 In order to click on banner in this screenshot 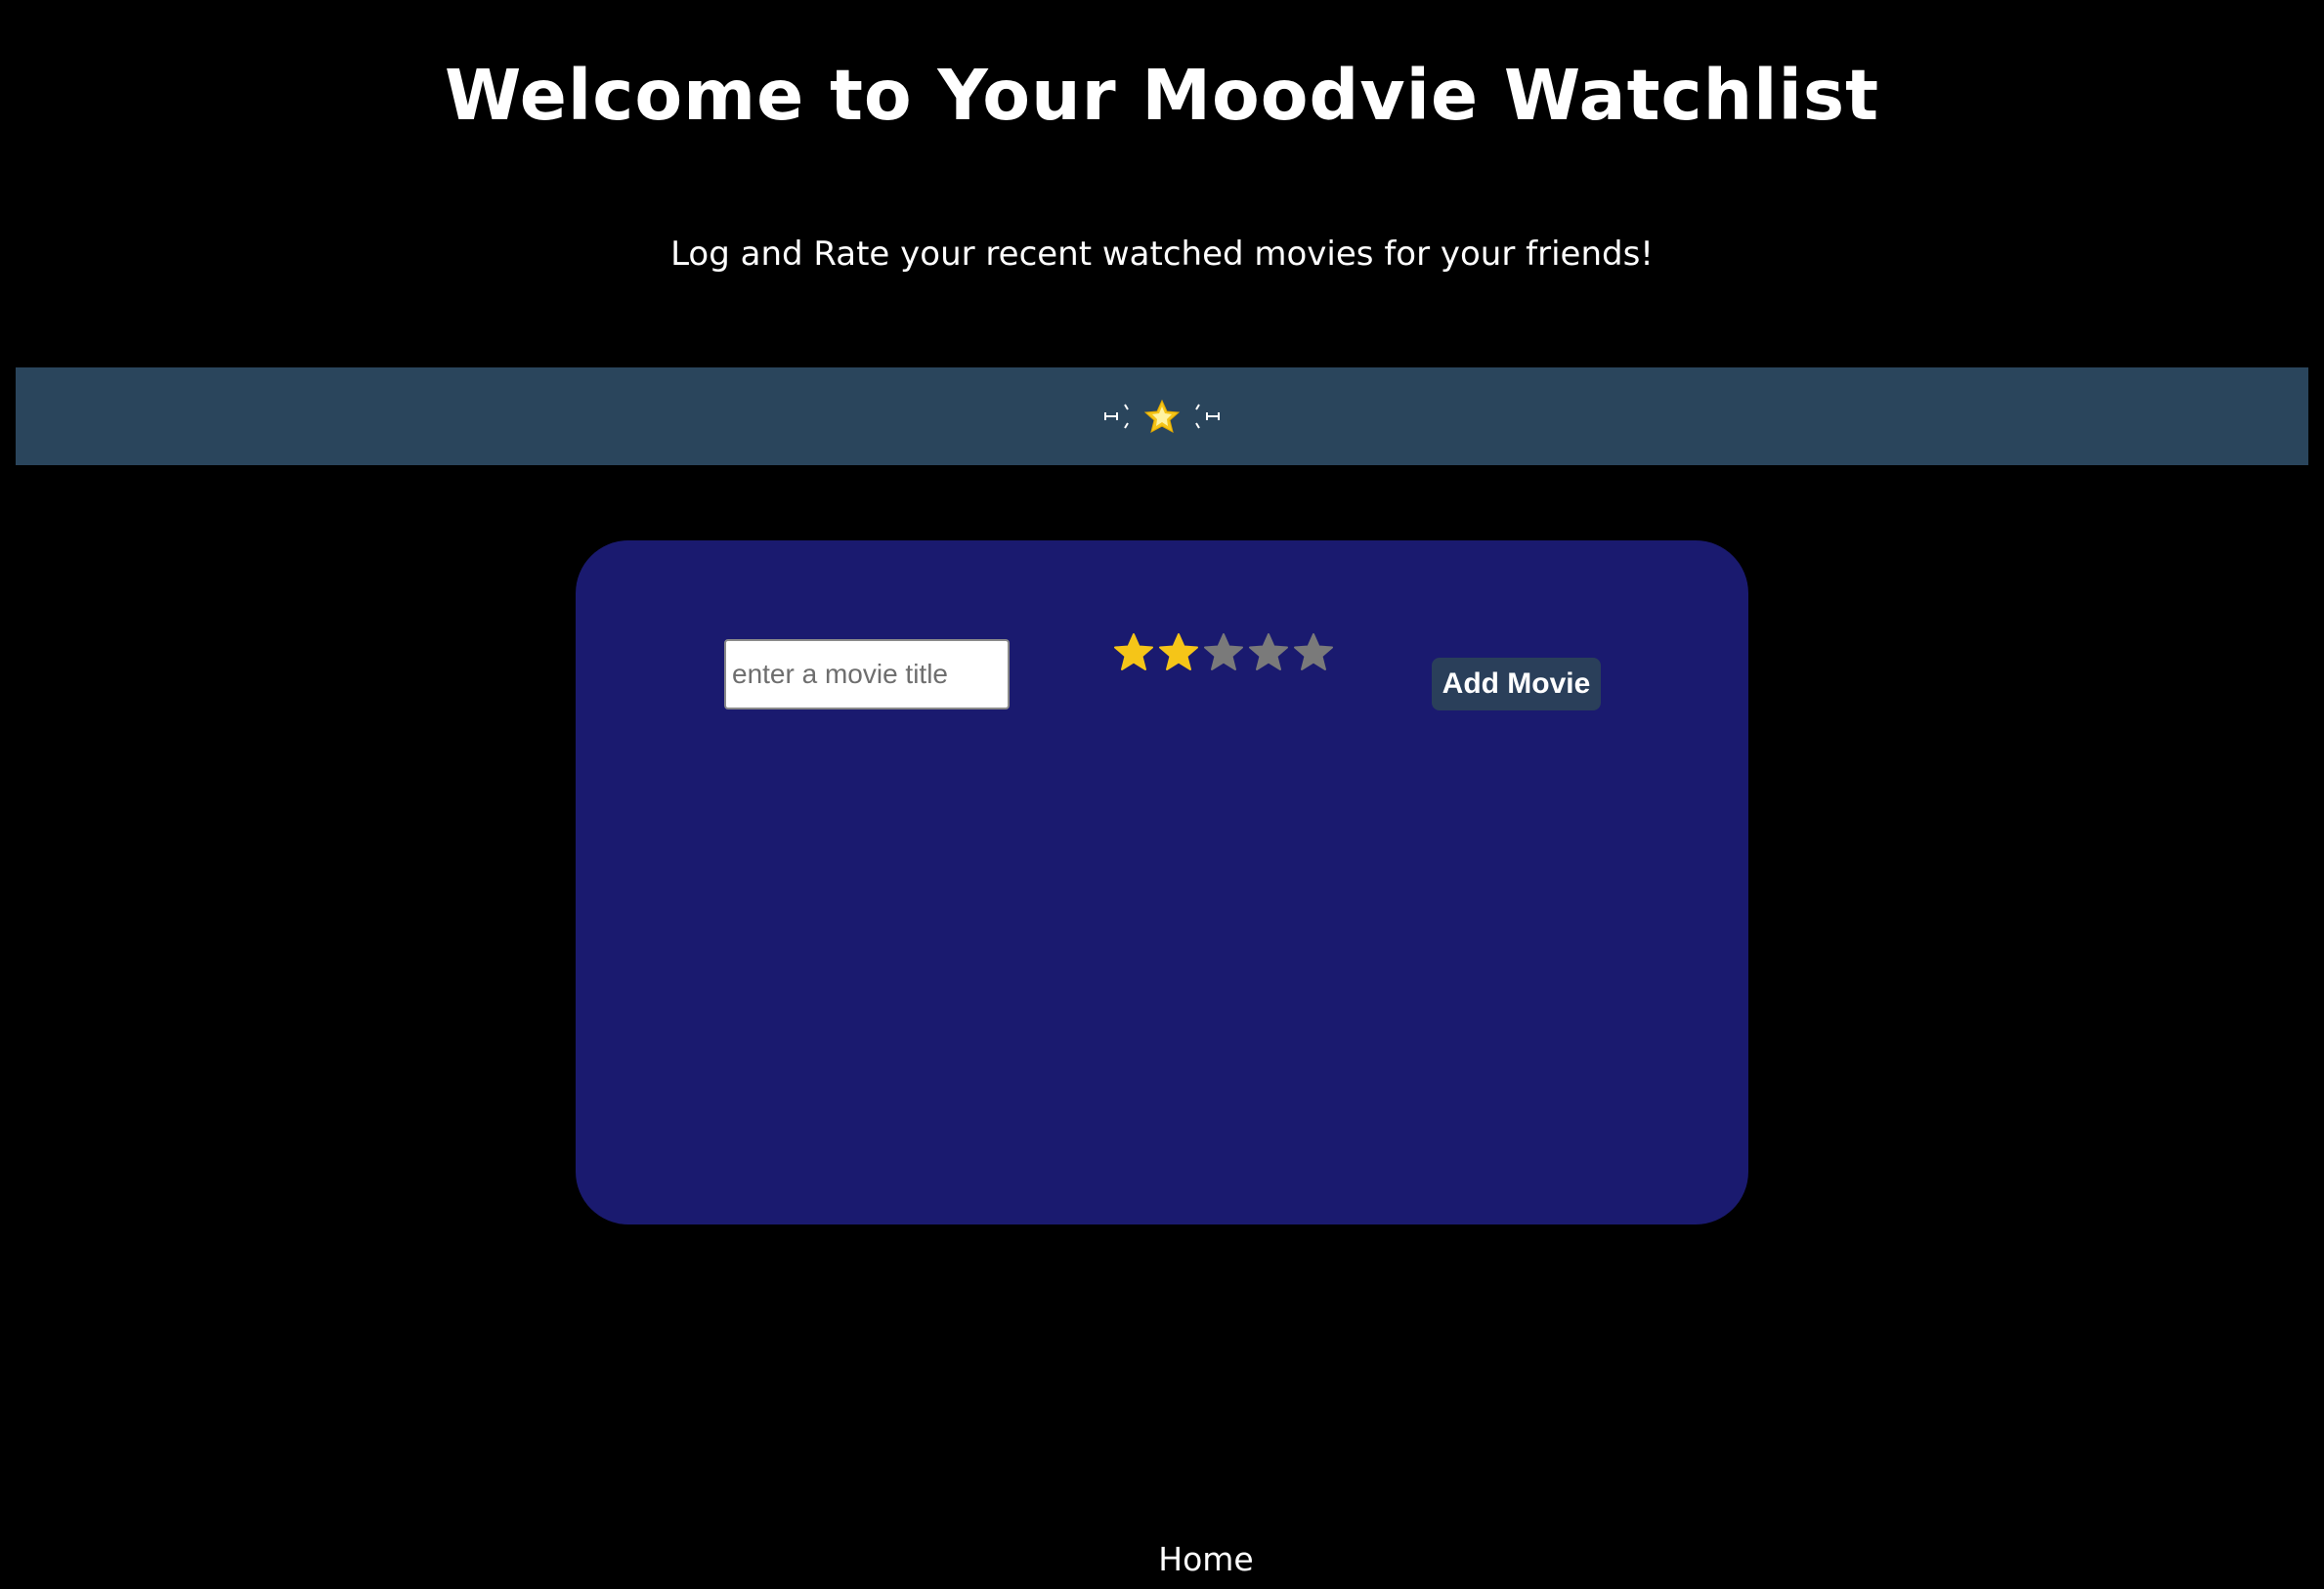, I will do `click(1162, 416)`.